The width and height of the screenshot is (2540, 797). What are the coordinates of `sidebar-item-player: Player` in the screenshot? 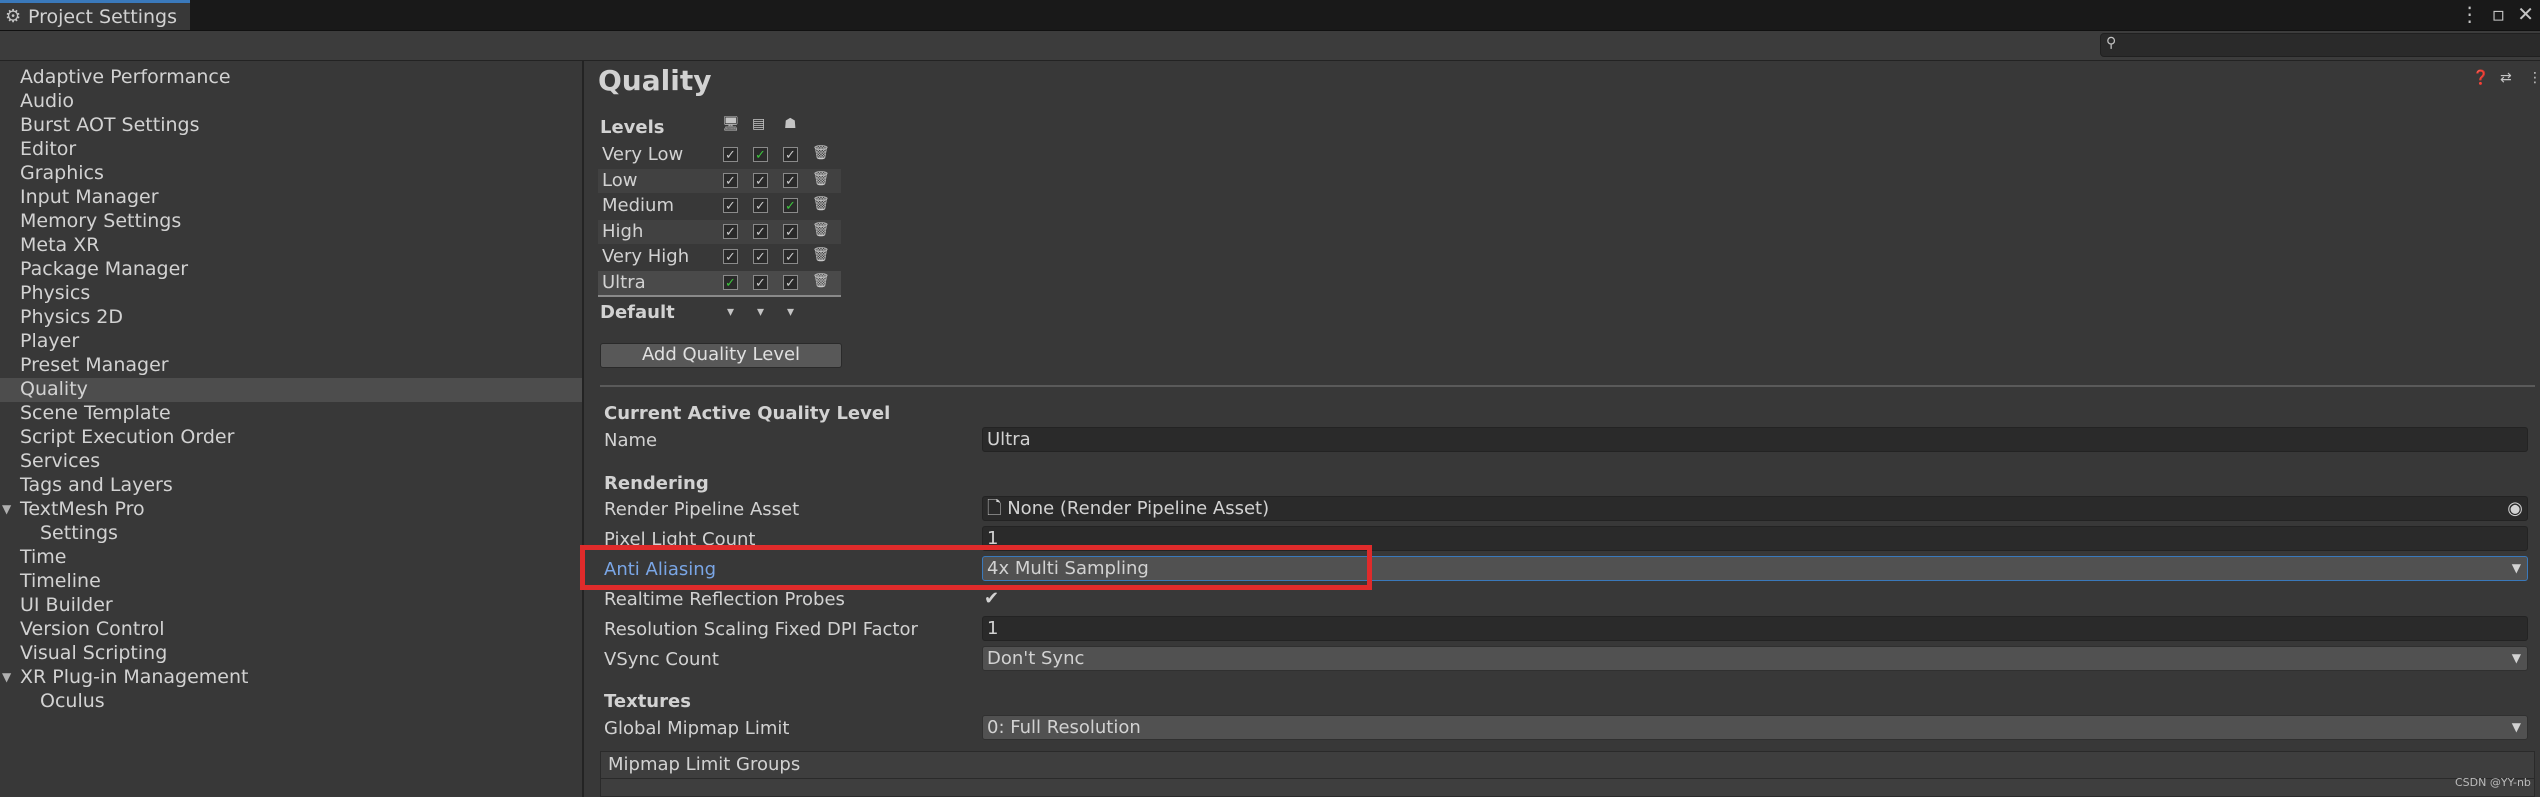 It's located at (49, 342).